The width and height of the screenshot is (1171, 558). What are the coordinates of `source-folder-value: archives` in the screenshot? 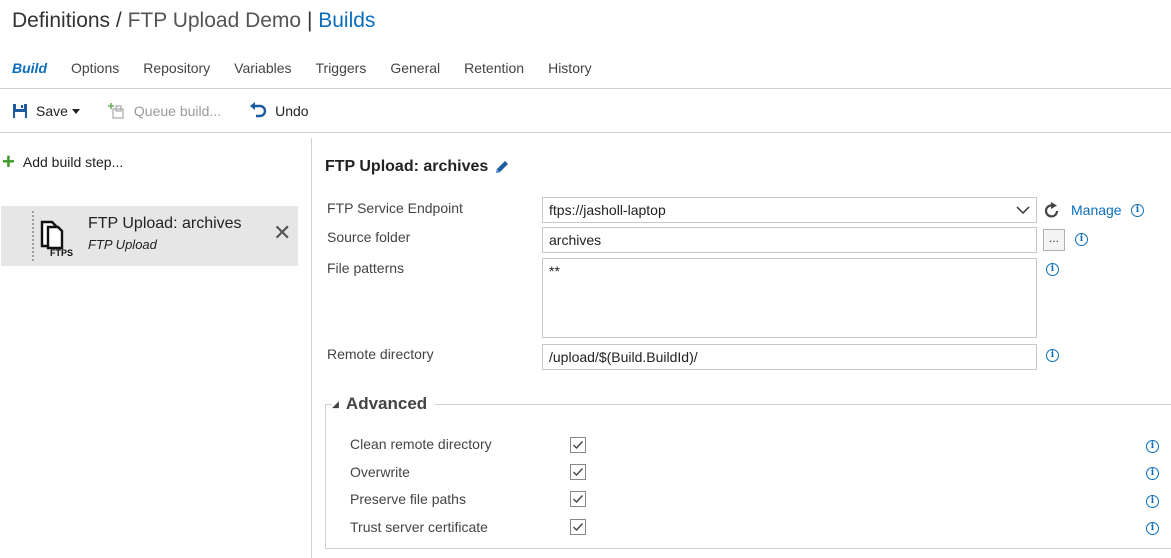 It's located at (575, 240).